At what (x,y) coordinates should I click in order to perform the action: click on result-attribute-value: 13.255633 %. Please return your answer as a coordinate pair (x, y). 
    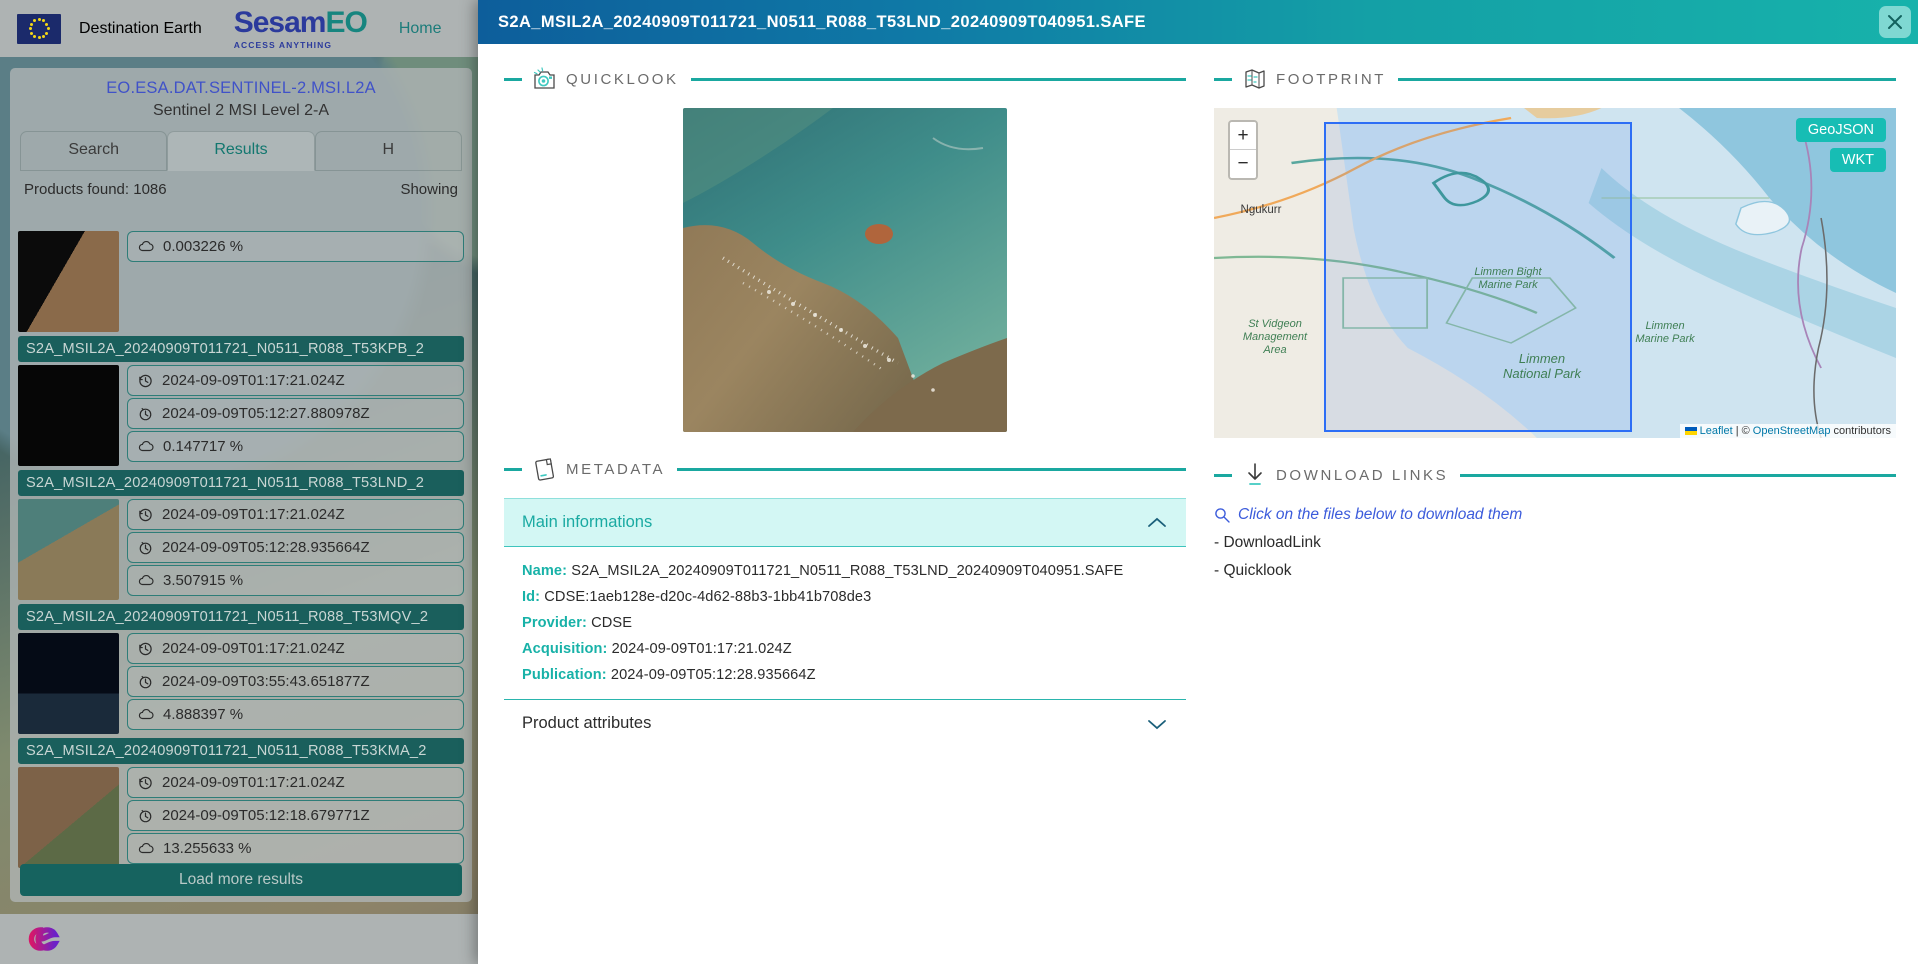
    Looking at the image, I should click on (207, 848).